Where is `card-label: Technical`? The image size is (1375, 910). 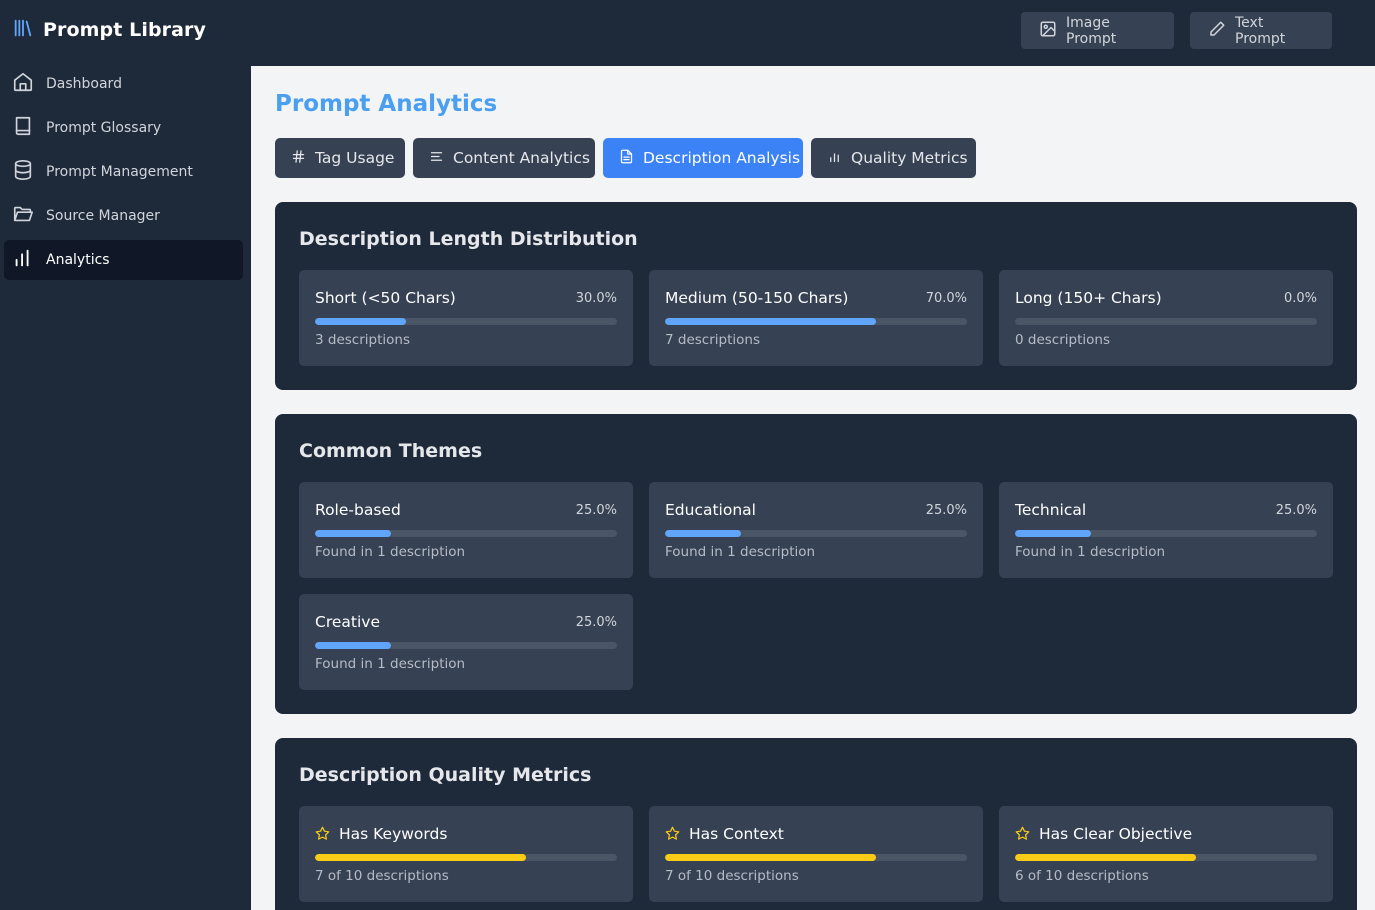 card-label: Technical is located at coordinates (1051, 510).